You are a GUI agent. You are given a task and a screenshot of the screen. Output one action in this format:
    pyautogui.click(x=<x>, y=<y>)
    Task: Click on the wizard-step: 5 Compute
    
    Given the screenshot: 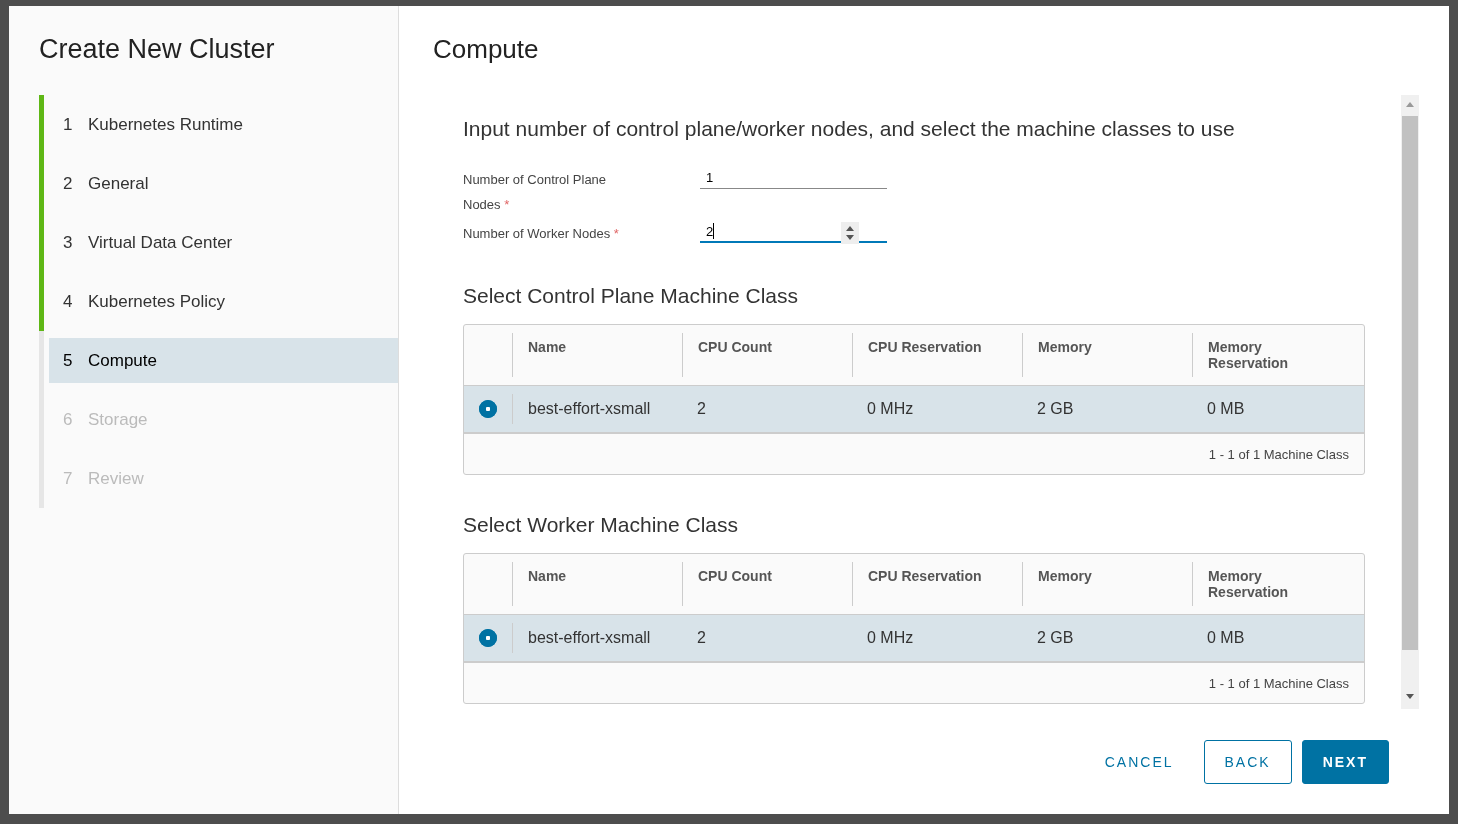 What is the action you would take?
    pyautogui.click(x=223, y=360)
    